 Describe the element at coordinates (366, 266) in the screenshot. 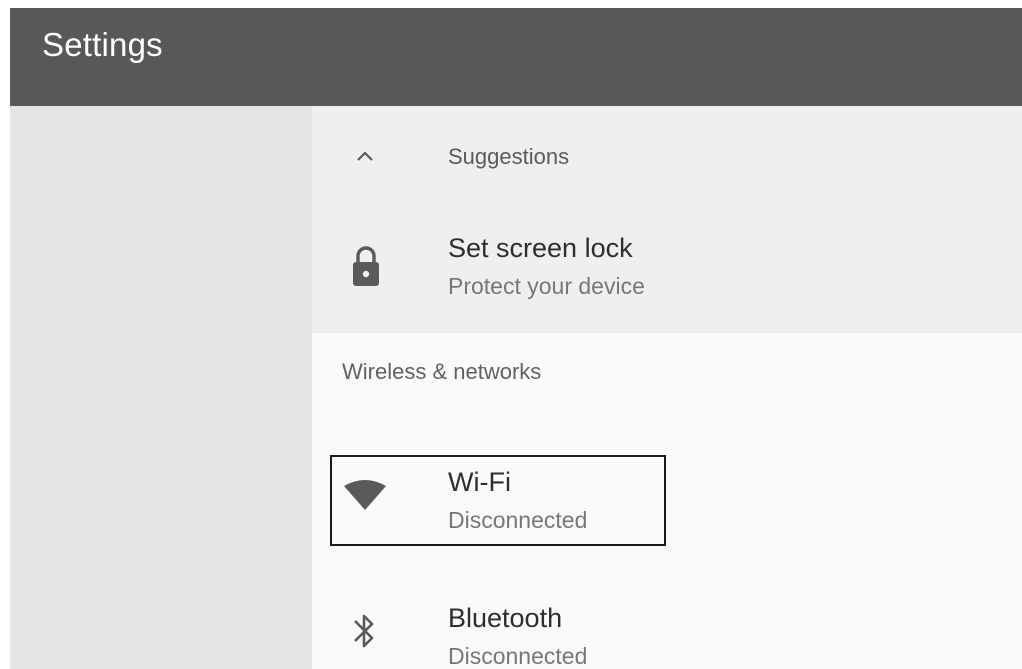

I see `lock-icon` at that location.